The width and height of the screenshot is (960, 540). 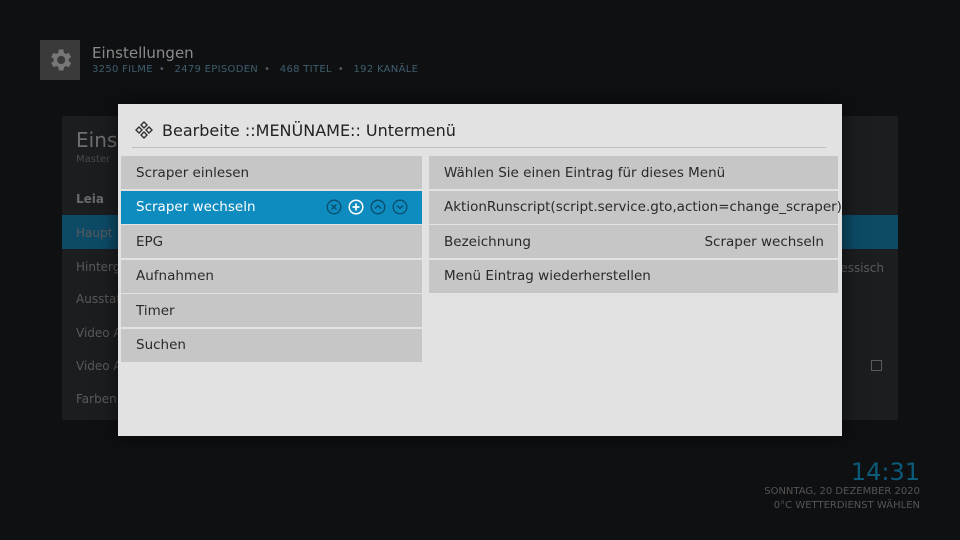 What do you see at coordinates (271, 276) in the screenshot?
I see `menu-item-aufnahmen: Aufnahmen` at bounding box center [271, 276].